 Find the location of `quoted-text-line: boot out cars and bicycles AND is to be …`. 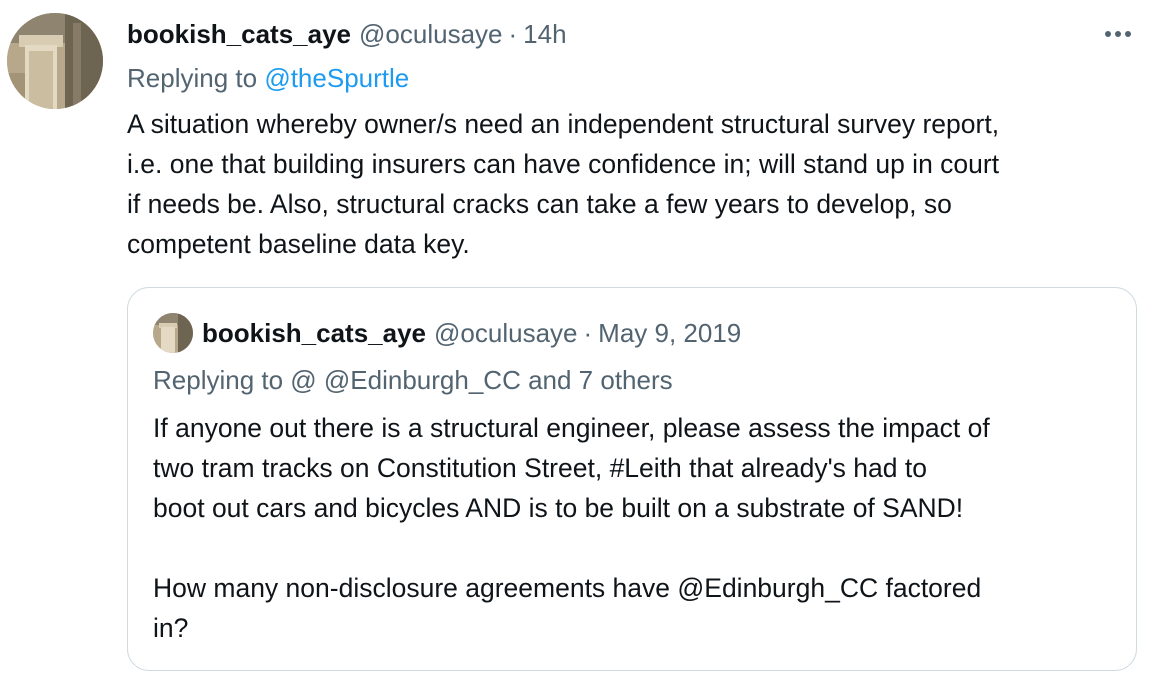

quoted-text-line: boot out cars and bicycles AND is to be … is located at coordinates (558, 508).